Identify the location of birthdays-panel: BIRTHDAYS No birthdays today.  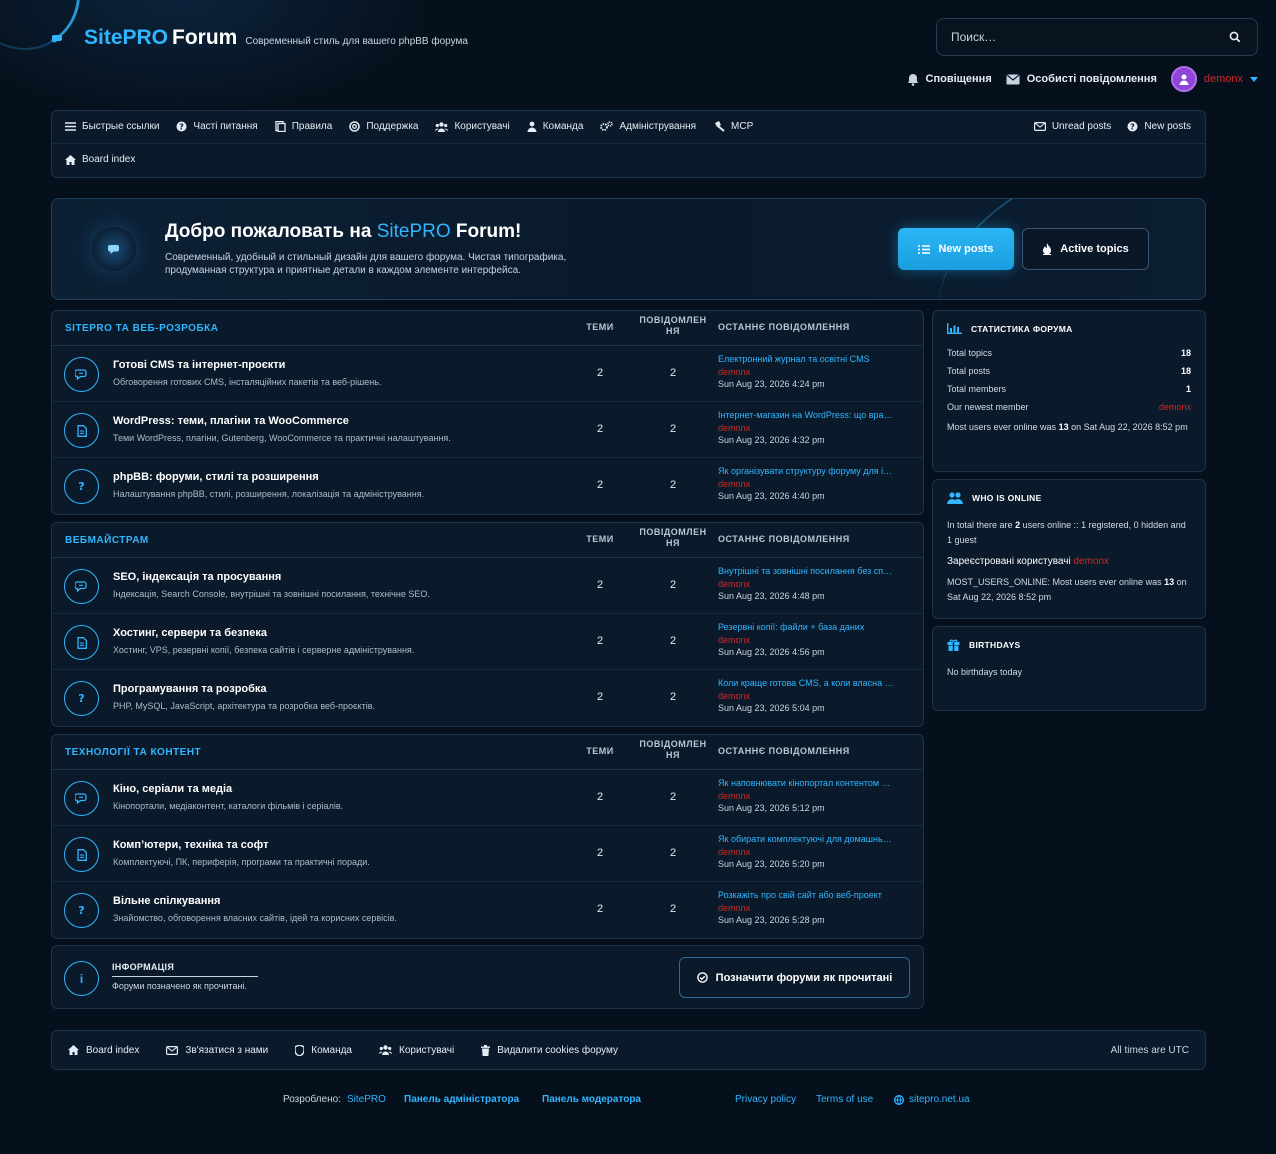
(1069, 668).